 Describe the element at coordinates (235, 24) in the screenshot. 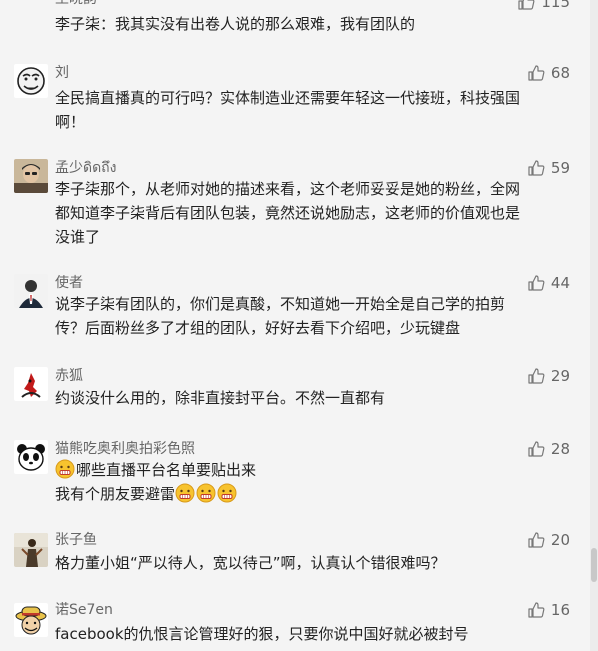

I see `comment-text-line: 李子柒：我其实没有出卷人说的那么艰难，我有团队的` at that location.